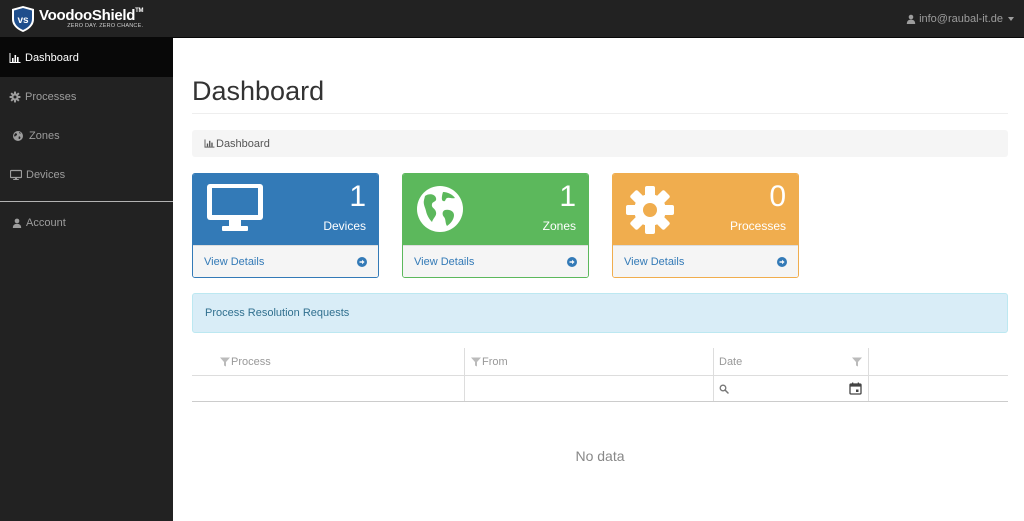 This screenshot has height=521, width=1024. What do you see at coordinates (600, 143) in the screenshot?
I see `breadcrumb: Dashboard` at bounding box center [600, 143].